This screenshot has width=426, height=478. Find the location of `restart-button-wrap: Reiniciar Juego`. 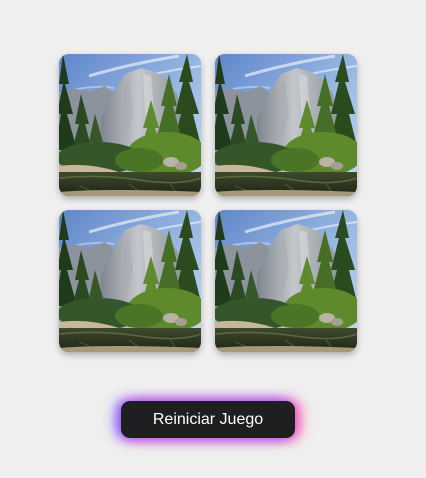

restart-button-wrap: Reiniciar Juego is located at coordinates (208, 419).